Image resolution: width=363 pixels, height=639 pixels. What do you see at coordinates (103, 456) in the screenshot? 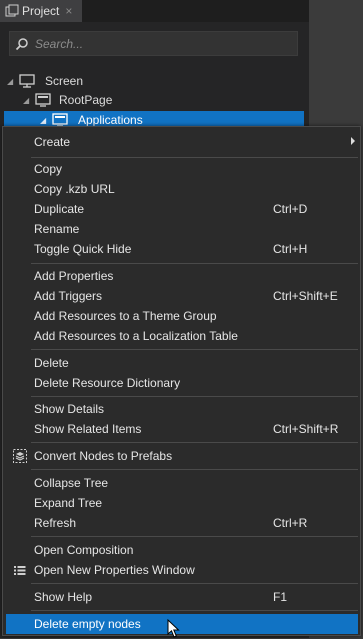
I see `menu-item-label: Convert Nodes to Prefabs` at bounding box center [103, 456].